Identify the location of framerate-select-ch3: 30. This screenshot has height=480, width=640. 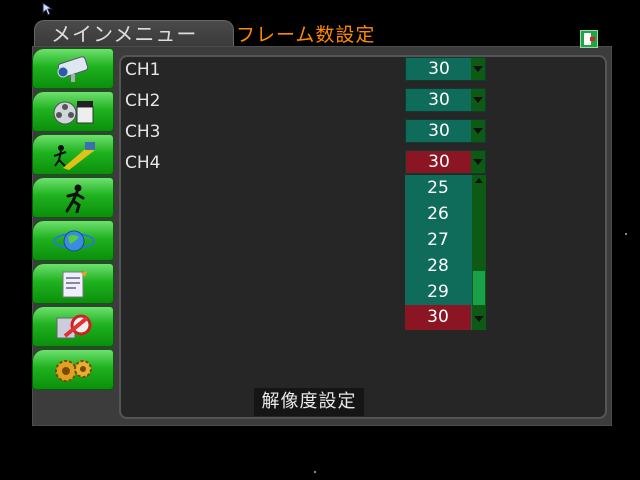
(445, 131).